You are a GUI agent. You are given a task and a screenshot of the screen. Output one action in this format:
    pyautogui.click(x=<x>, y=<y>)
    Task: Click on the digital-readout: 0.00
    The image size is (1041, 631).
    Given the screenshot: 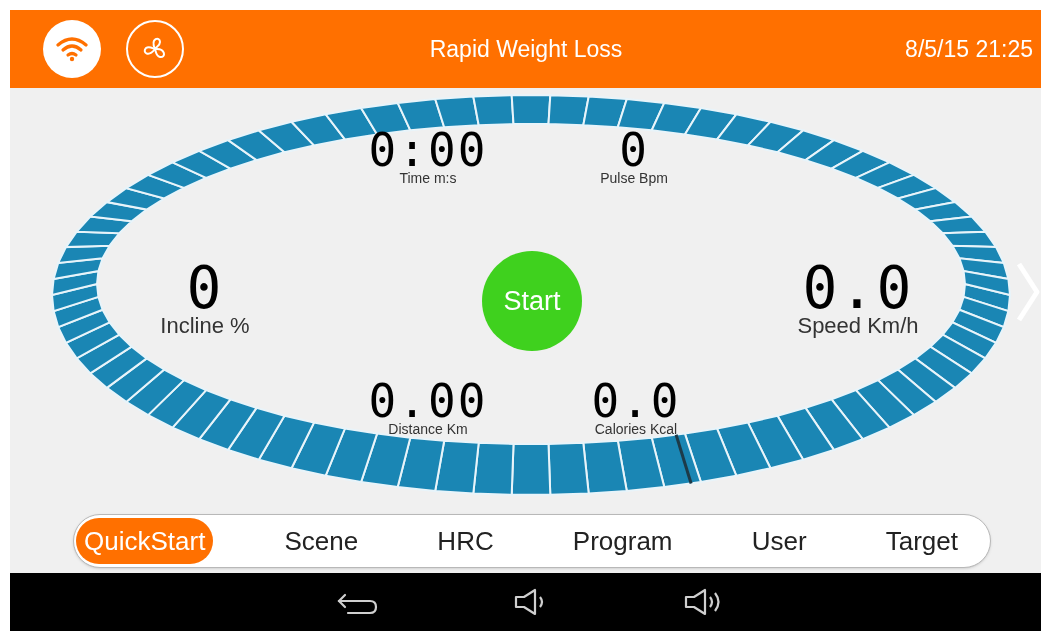 What is the action you would take?
    pyautogui.click(x=428, y=401)
    